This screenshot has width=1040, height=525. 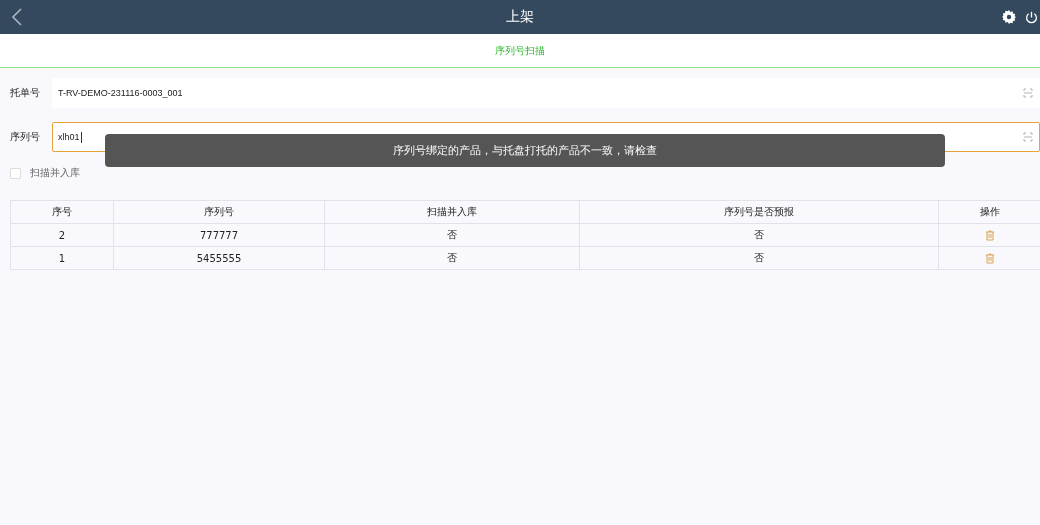 I want to click on checkbox-label: 扫描并入库, so click(x=55, y=173).